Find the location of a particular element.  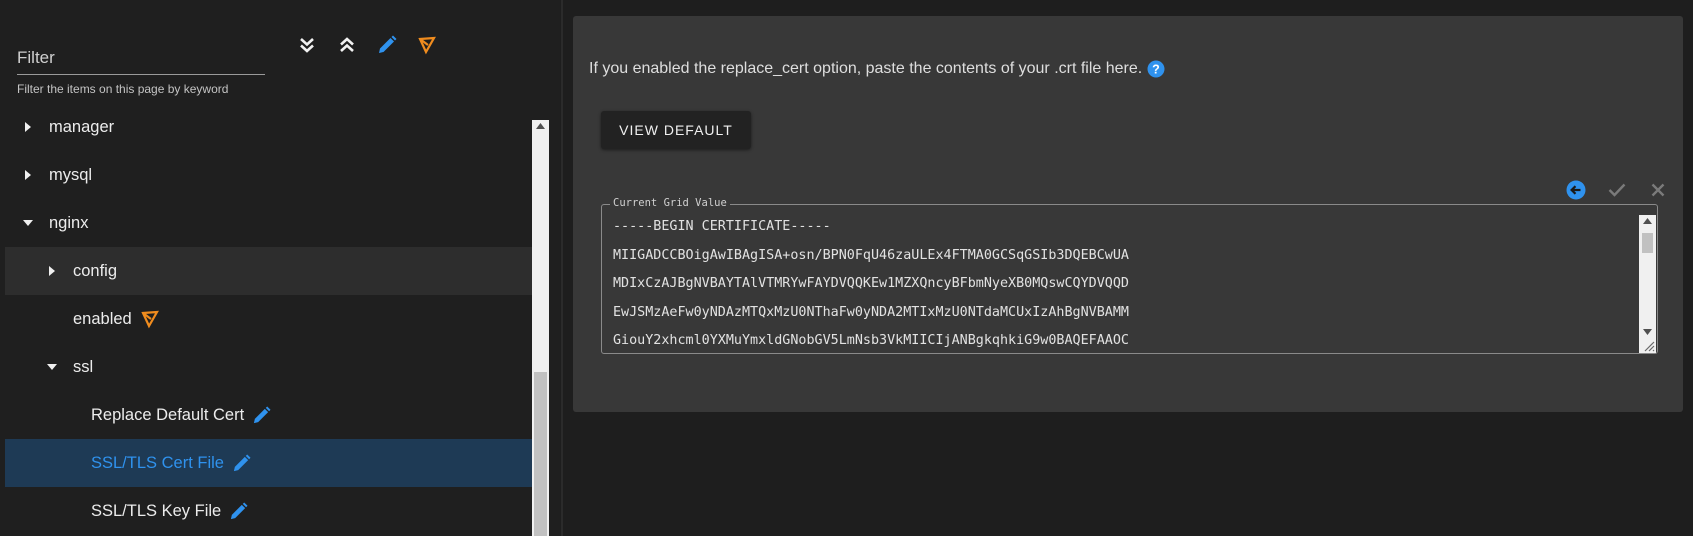

confirm-button is located at coordinates (1617, 190).